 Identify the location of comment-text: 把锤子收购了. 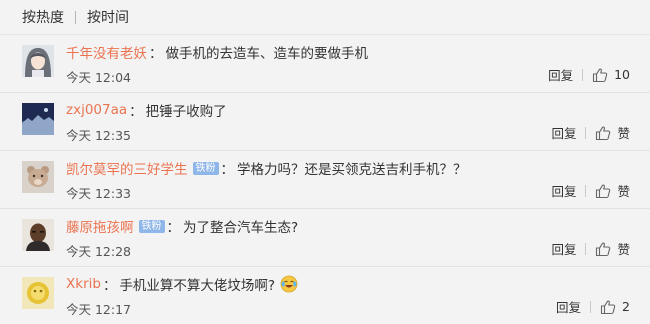
(186, 112).